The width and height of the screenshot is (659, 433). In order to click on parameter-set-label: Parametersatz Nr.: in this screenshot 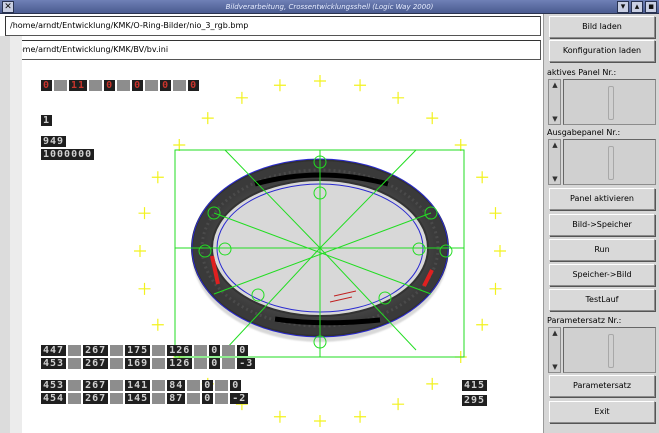, I will do `click(584, 320)`.